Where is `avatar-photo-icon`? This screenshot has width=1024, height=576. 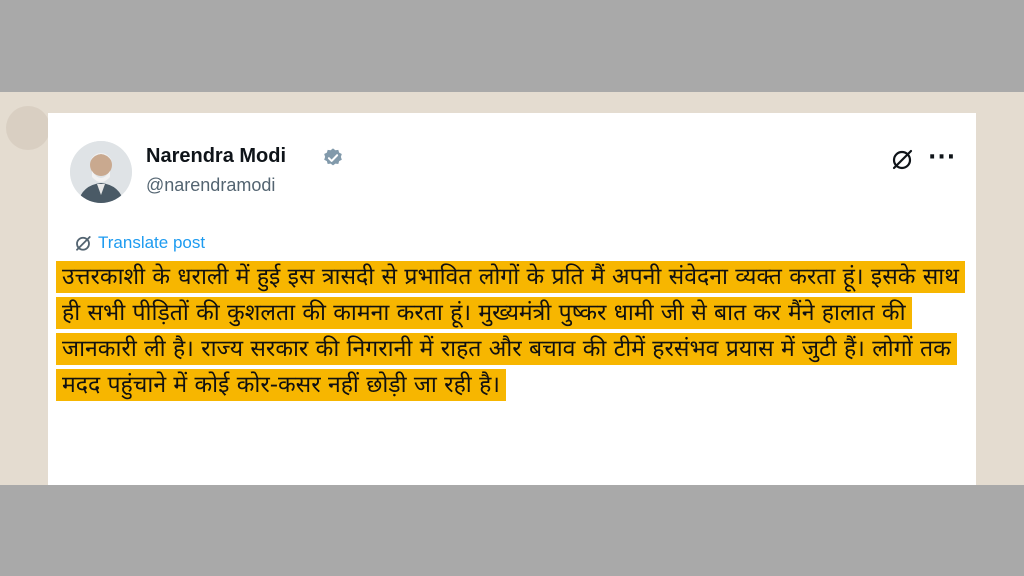
avatar-photo-icon is located at coordinates (101, 172).